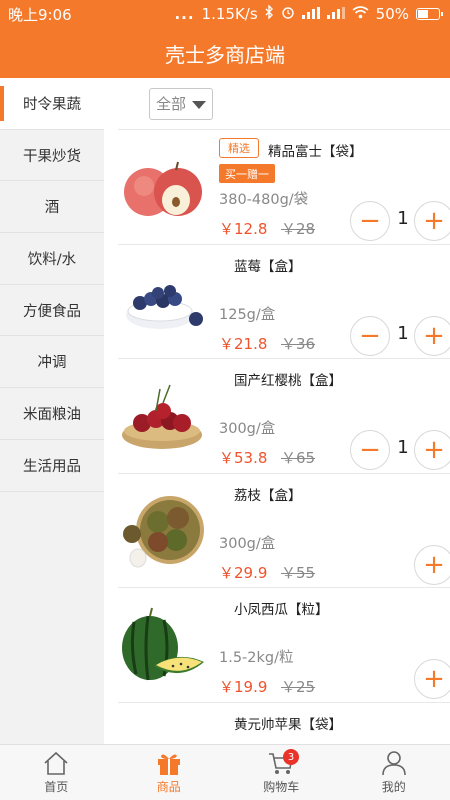  Describe the element at coordinates (310, 14) in the screenshot. I see `signal-icon` at that location.